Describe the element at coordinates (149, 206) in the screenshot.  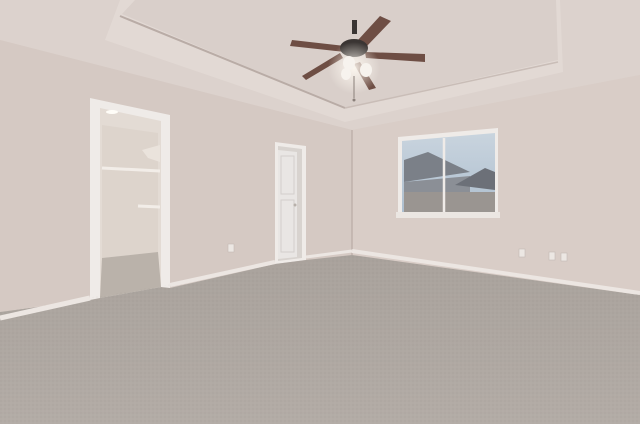
I see `closet-shelf-bottom` at that location.